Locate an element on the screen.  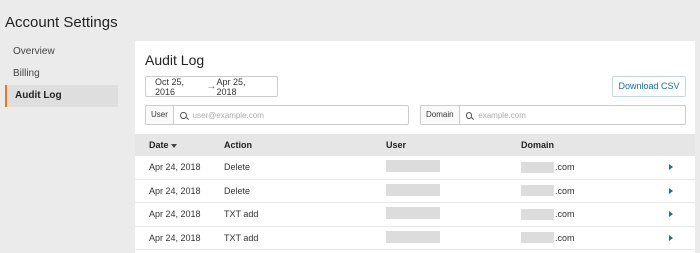
domain-search-input is located at coordinates (581, 115).